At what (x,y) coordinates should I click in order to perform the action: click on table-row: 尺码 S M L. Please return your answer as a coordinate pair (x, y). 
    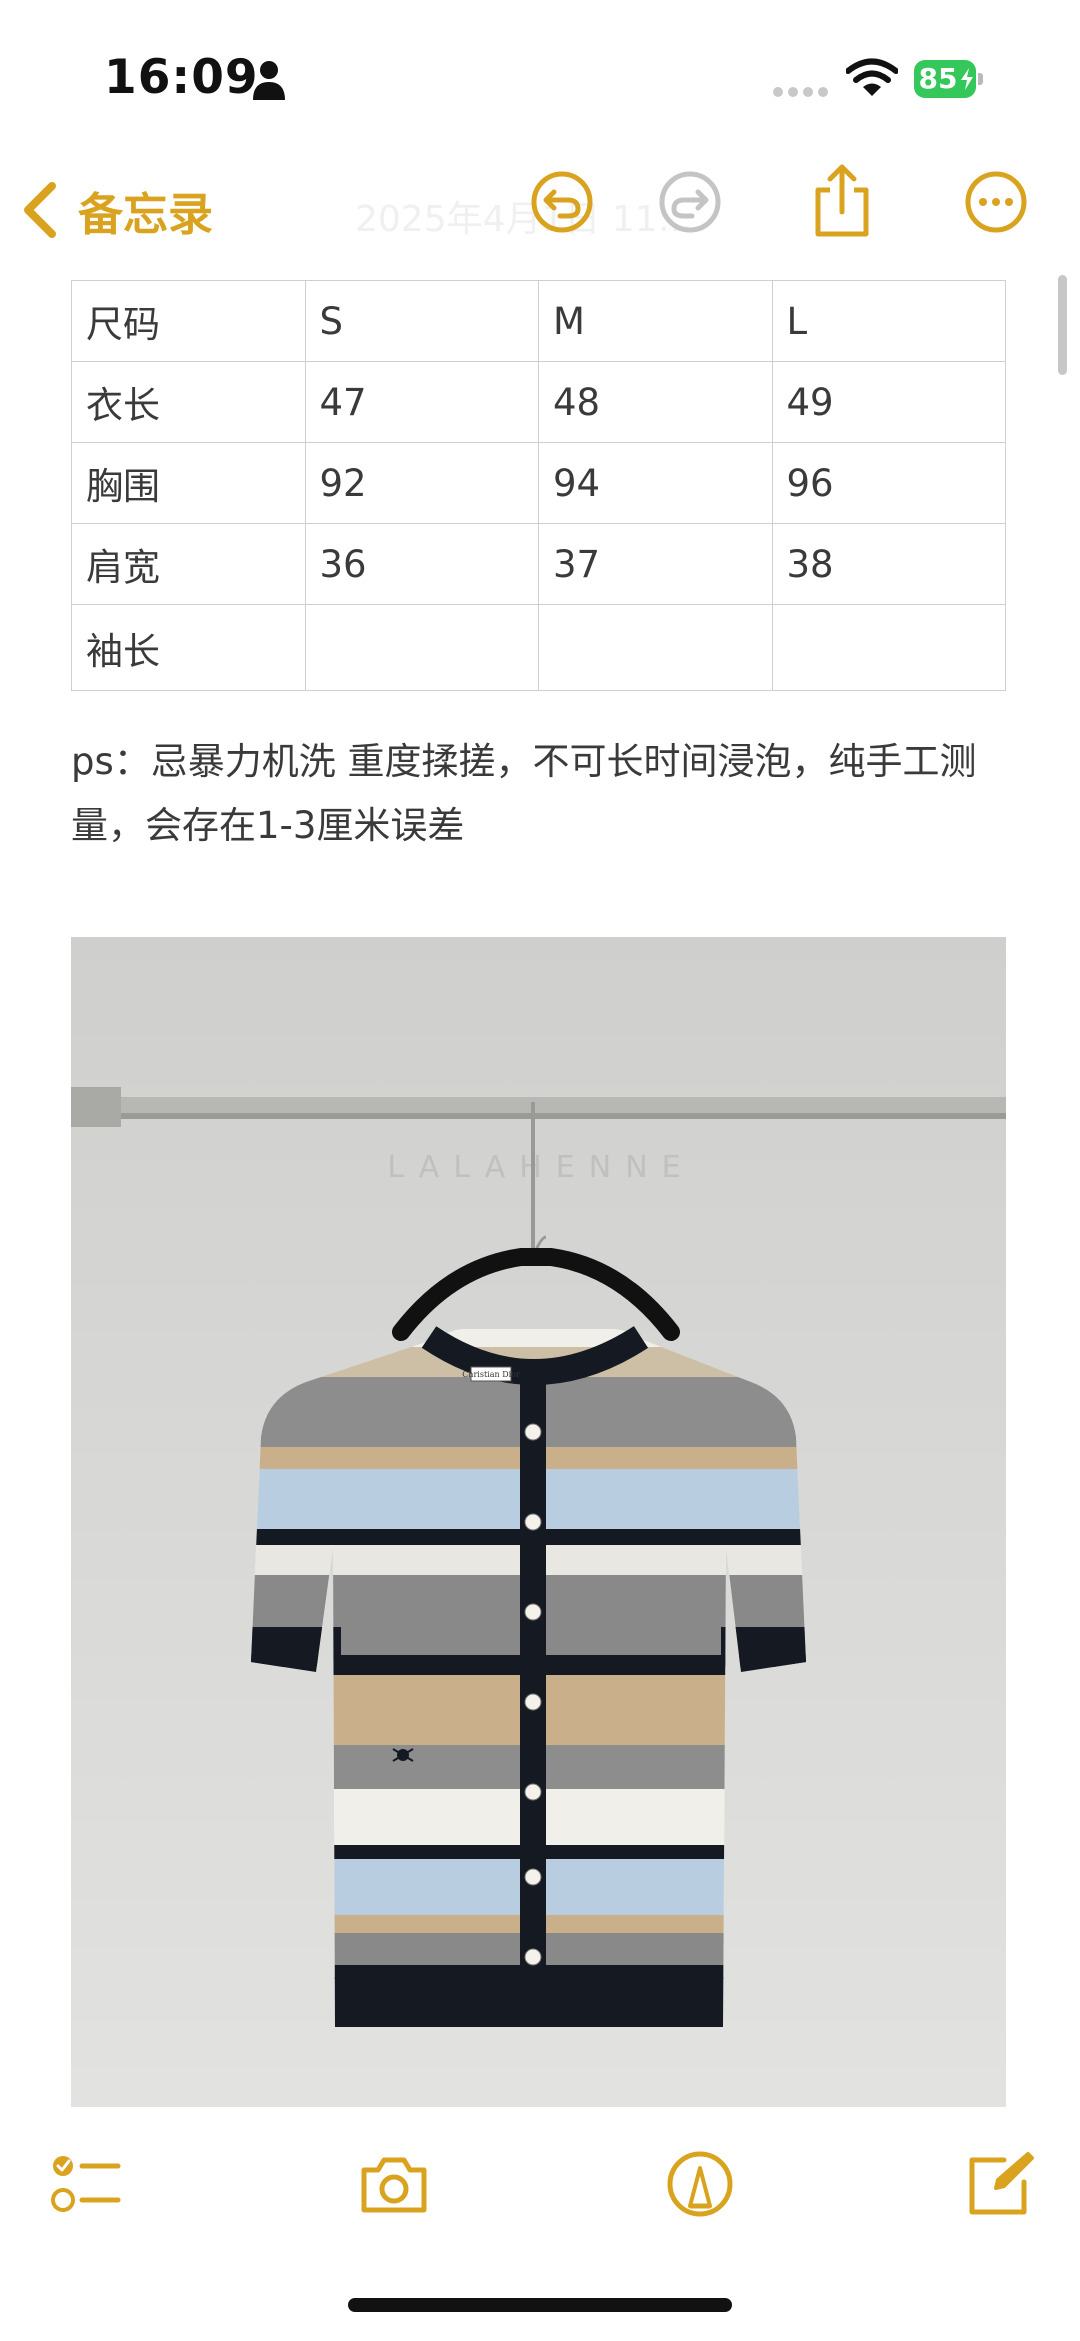
    Looking at the image, I should click on (538, 321).